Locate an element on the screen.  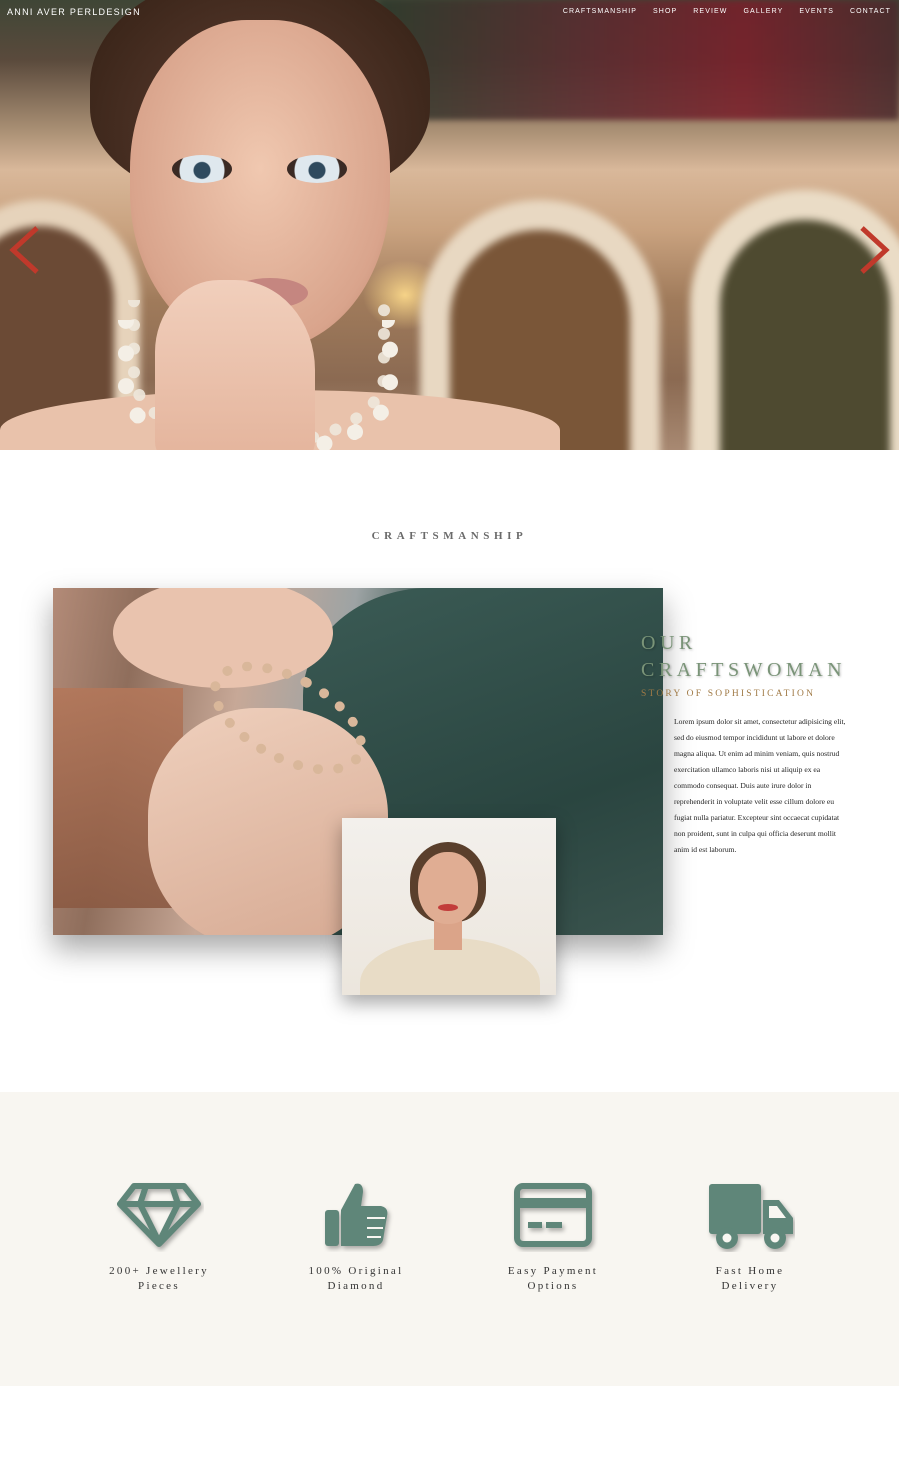
portrait-lips is located at coordinates (448, 907).